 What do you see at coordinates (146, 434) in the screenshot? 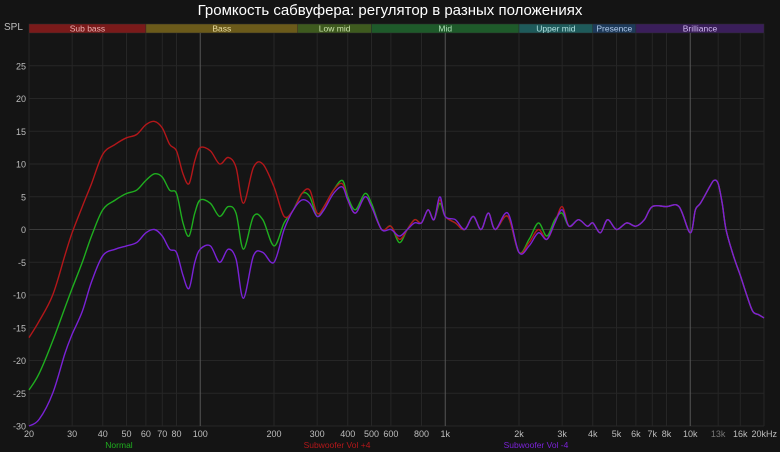
I see `x-tick-label: 60` at bounding box center [146, 434].